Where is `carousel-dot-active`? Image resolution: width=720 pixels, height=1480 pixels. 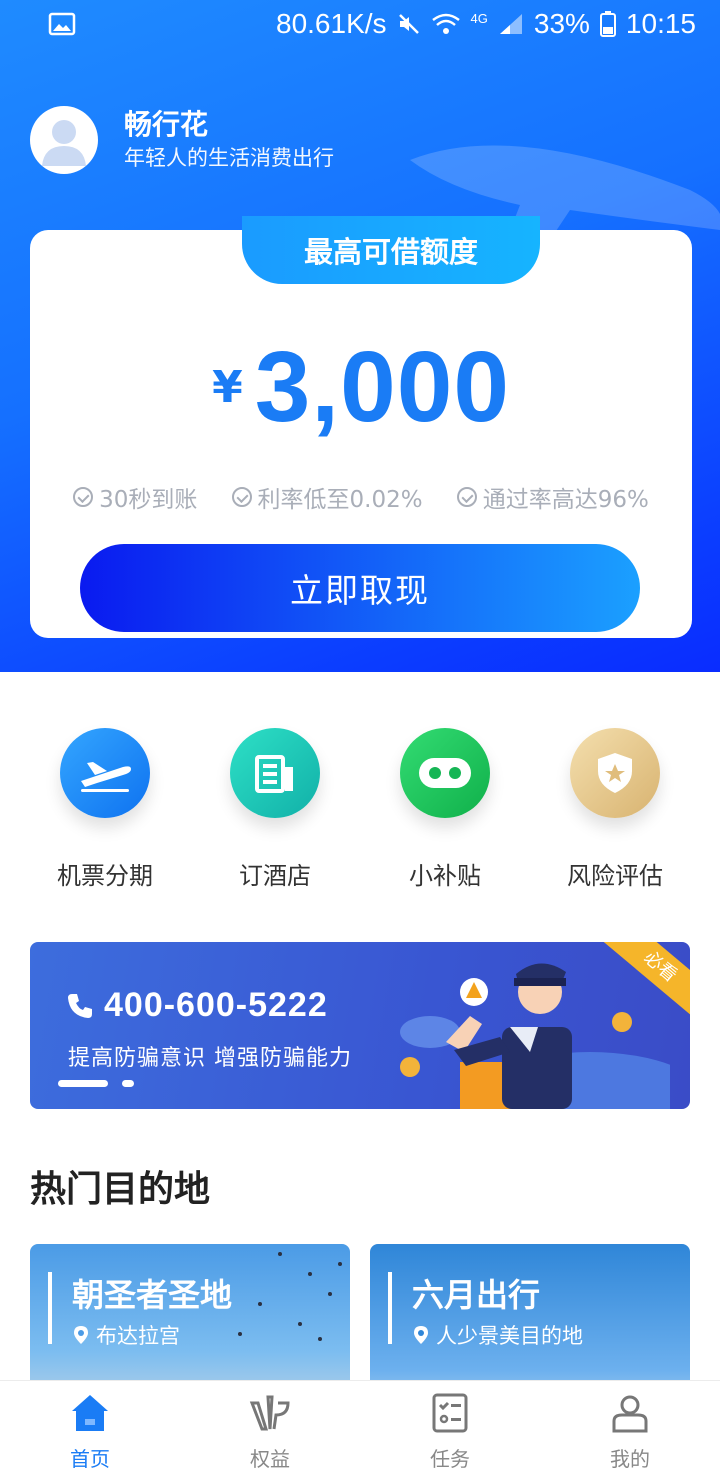
carousel-dot-active is located at coordinates (83, 1083).